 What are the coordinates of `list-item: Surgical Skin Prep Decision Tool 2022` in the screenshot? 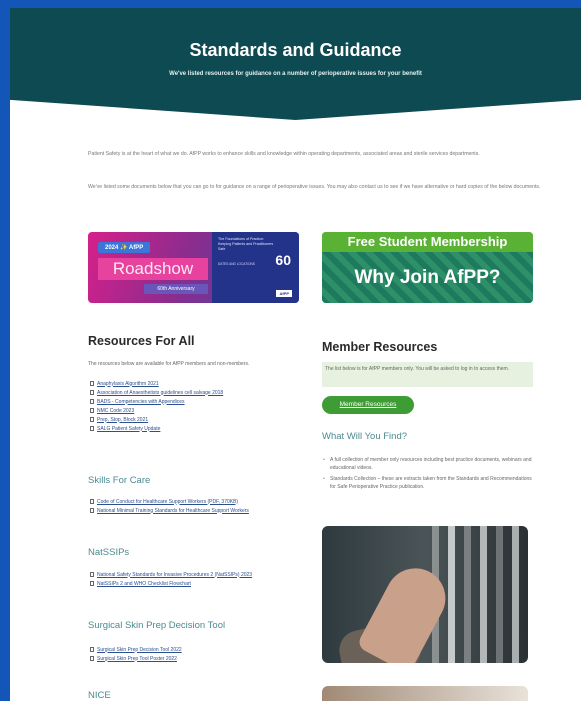 It's located at (136, 649).